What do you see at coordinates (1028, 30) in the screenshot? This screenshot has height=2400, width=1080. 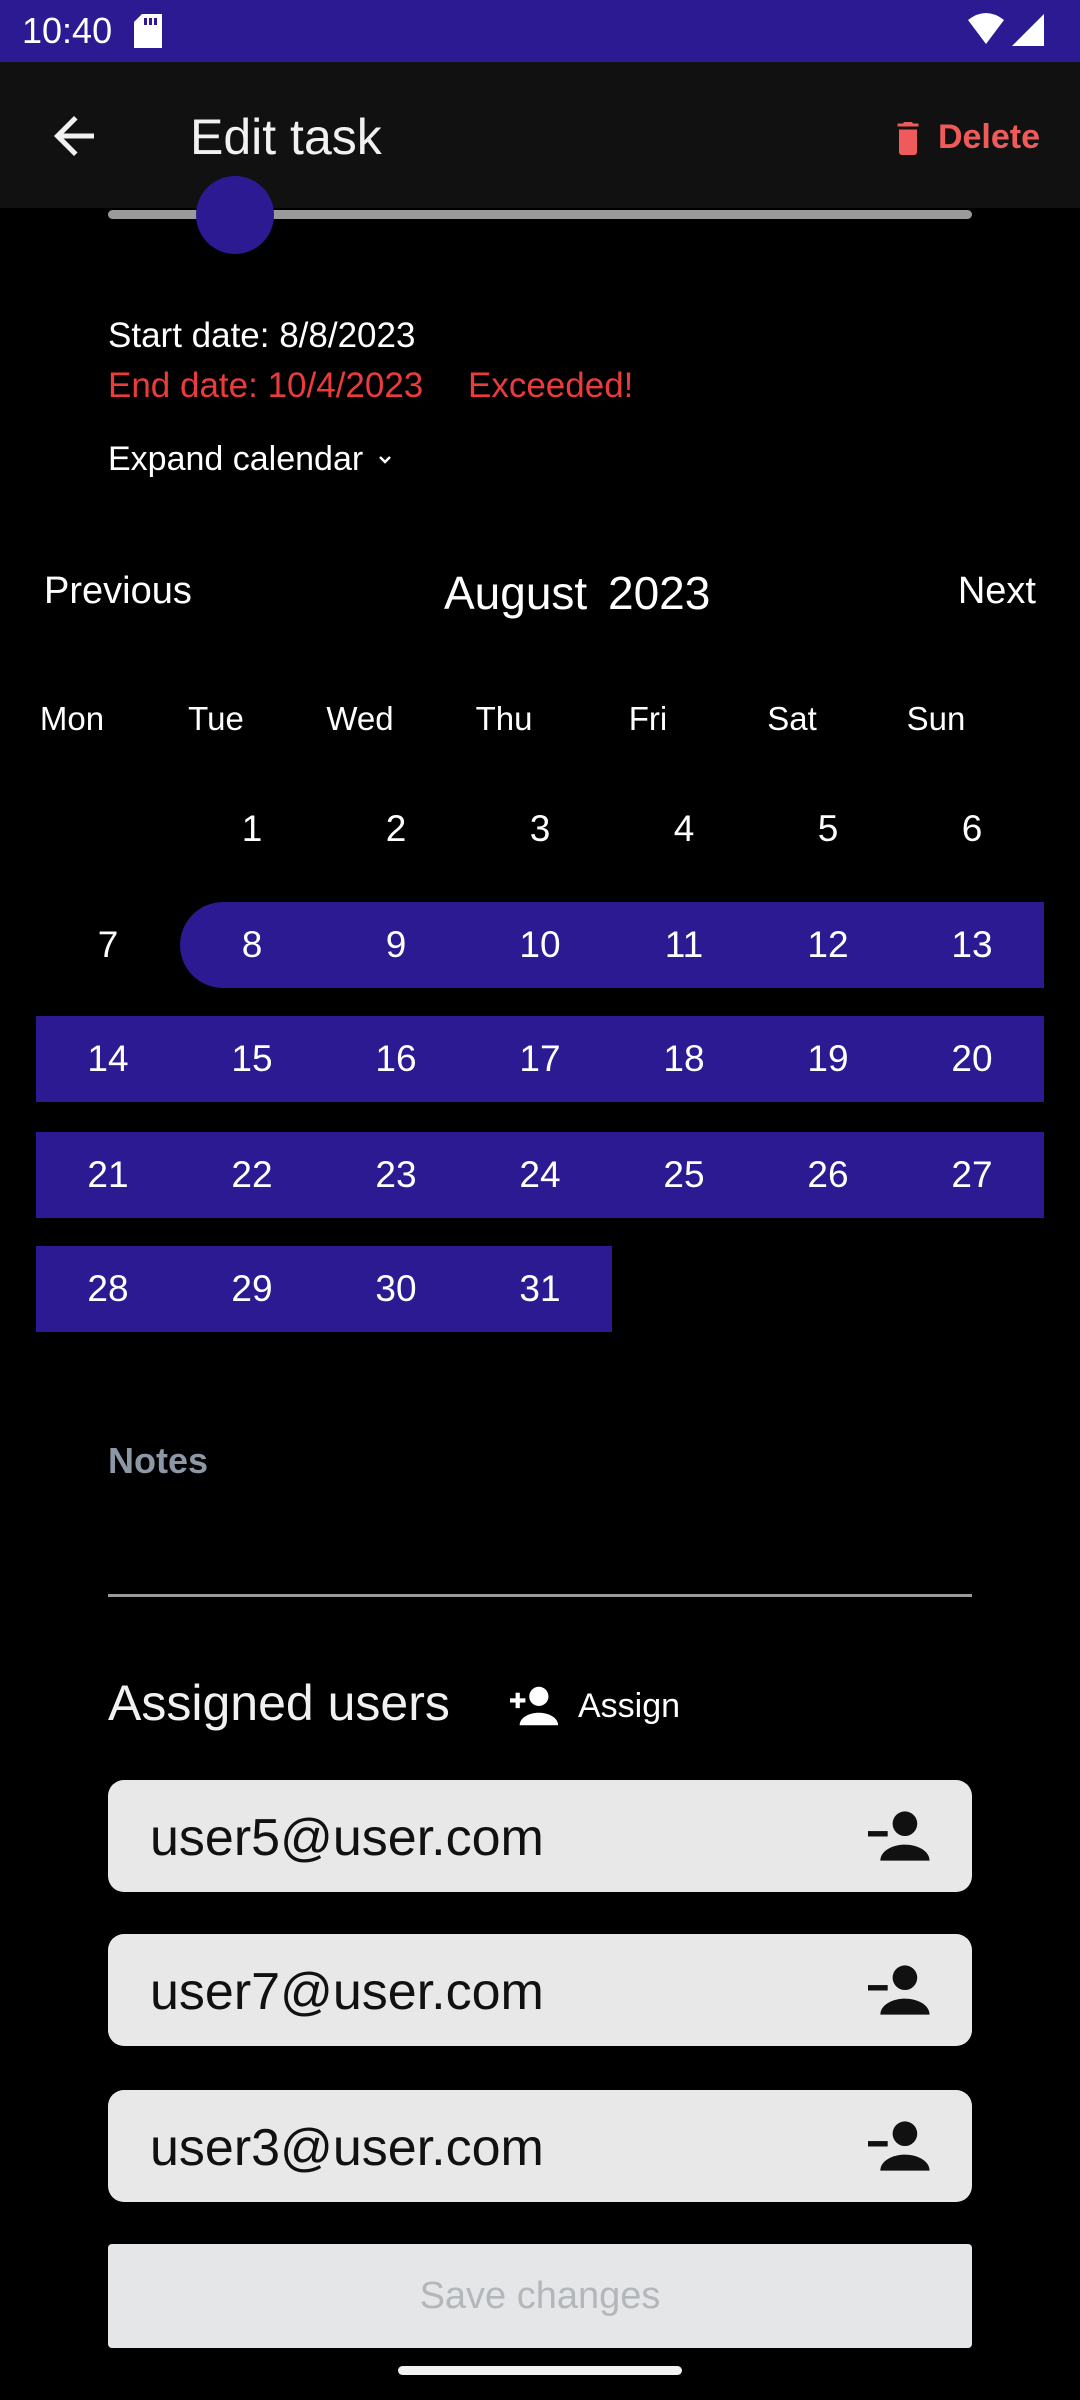 I see `signal-icon` at bounding box center [1028, 30].